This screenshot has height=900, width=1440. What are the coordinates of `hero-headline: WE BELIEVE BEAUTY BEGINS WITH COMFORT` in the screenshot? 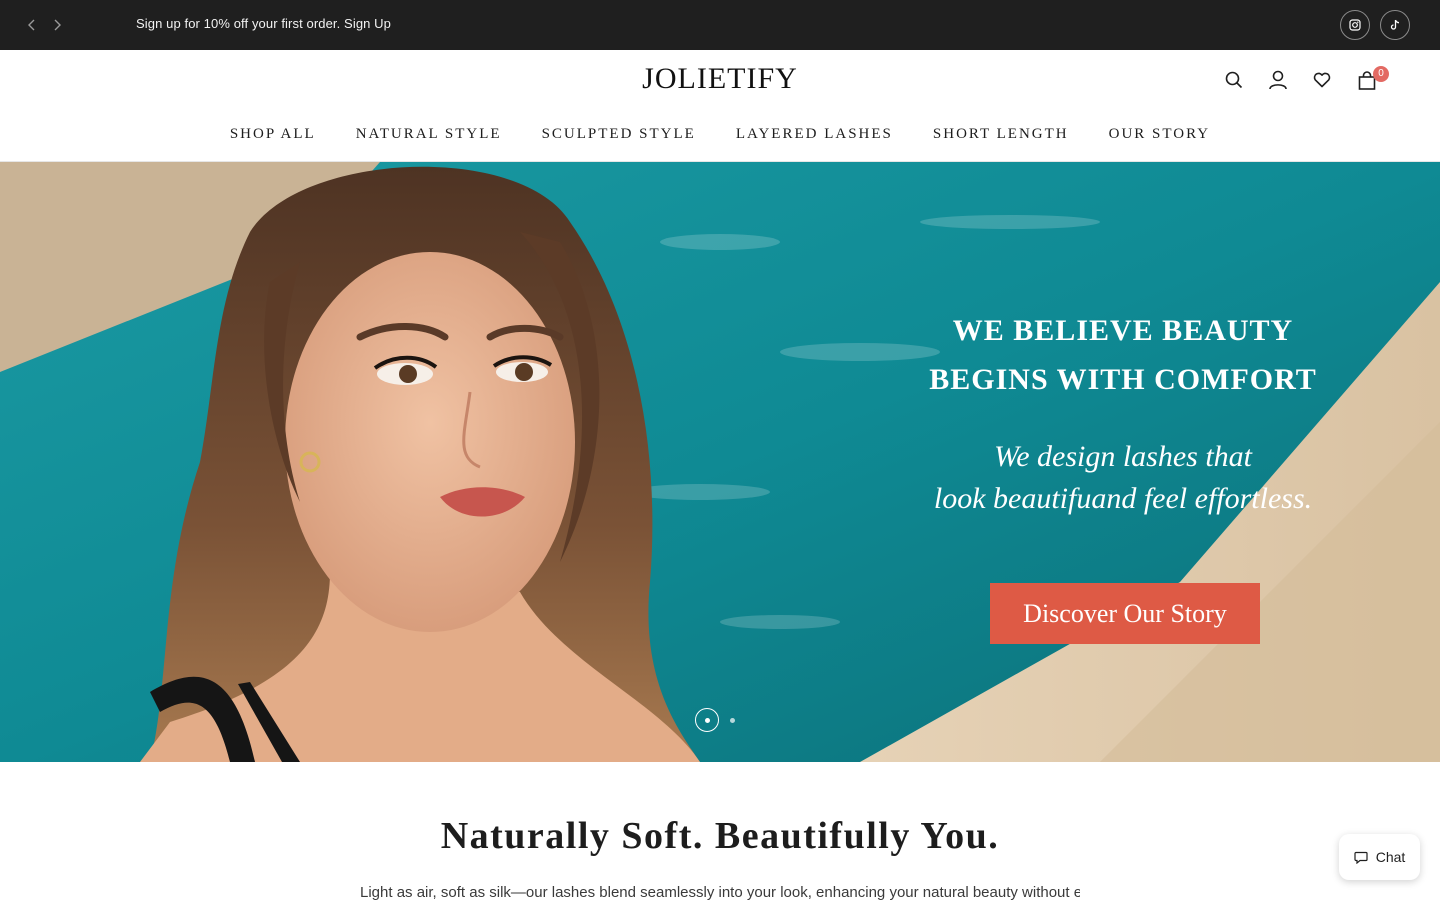 It's located at (1123, 355).